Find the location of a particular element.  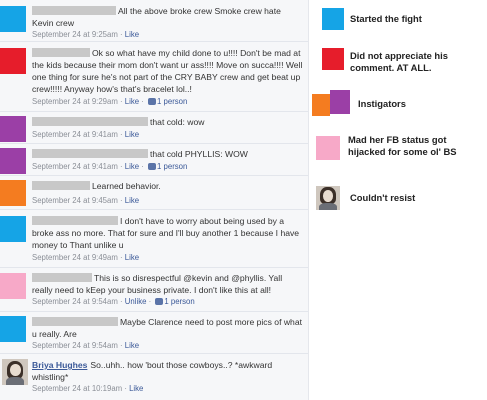

legend-label: Instigators is located at coordinates (382, 103).